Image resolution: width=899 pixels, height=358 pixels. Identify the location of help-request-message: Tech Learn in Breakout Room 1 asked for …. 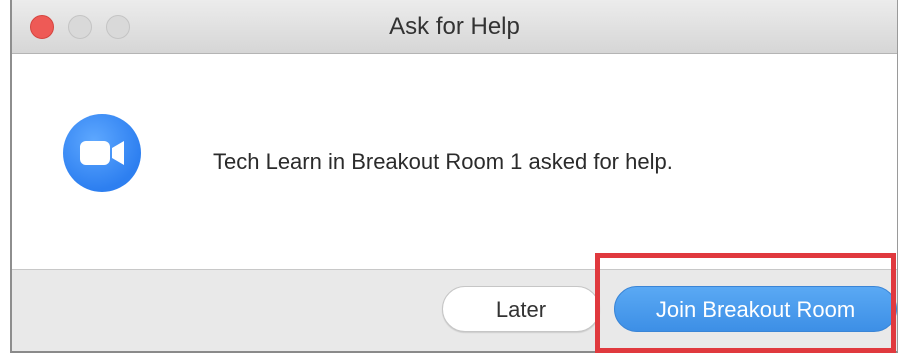
(443, 161).